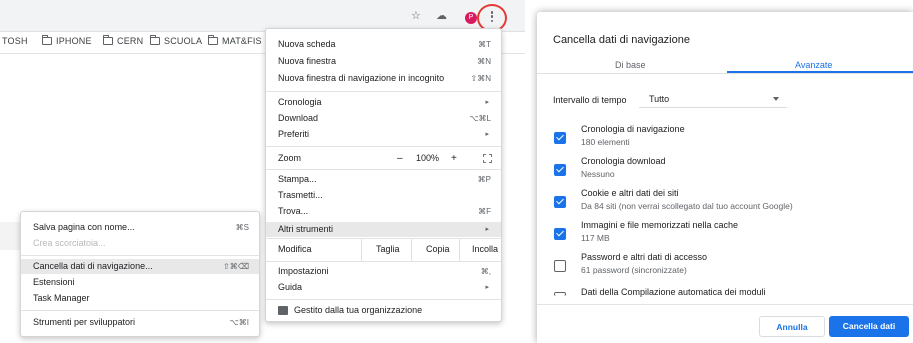 The width and height of the screenshot is (913, 343). I want to click on bookmark-item: MAT&FIS, so click(235, 40).